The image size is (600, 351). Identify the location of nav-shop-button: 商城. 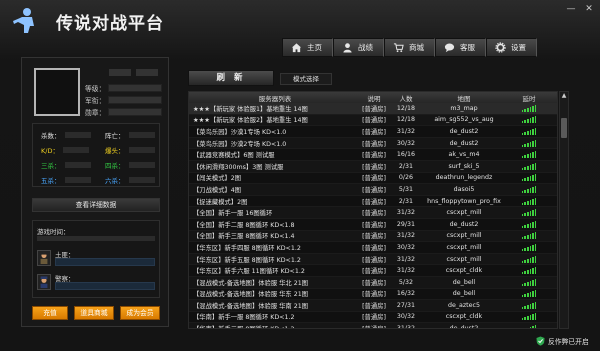
(409, 47).